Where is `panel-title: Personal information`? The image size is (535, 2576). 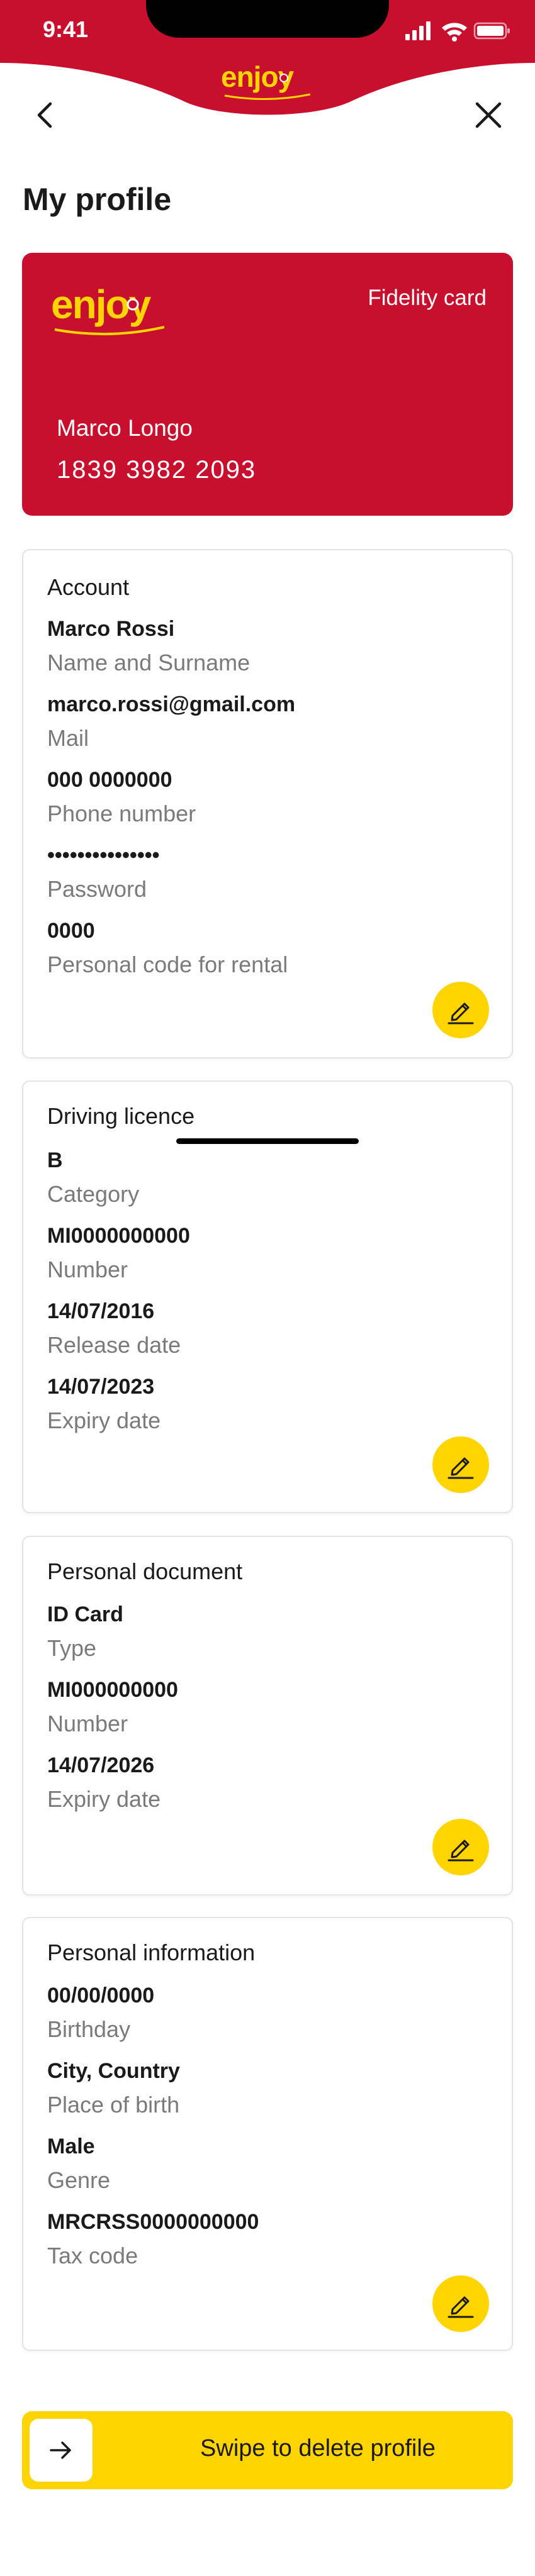 panel-title: Personal information is located at coordinates (151, 1952).